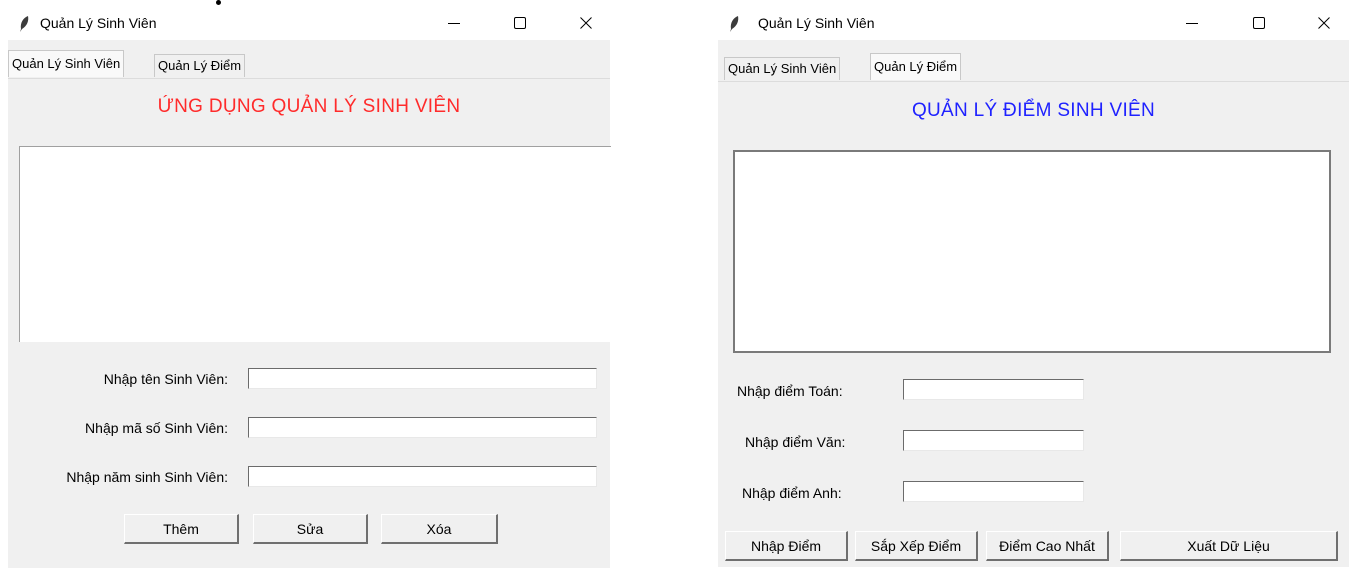 The height and width of the screenshot is (568, 1349). Describe the element at coordinates (1047, 546) in the screenshot. I see `highest-score-button: Điểm Cao Nhất` at that location.